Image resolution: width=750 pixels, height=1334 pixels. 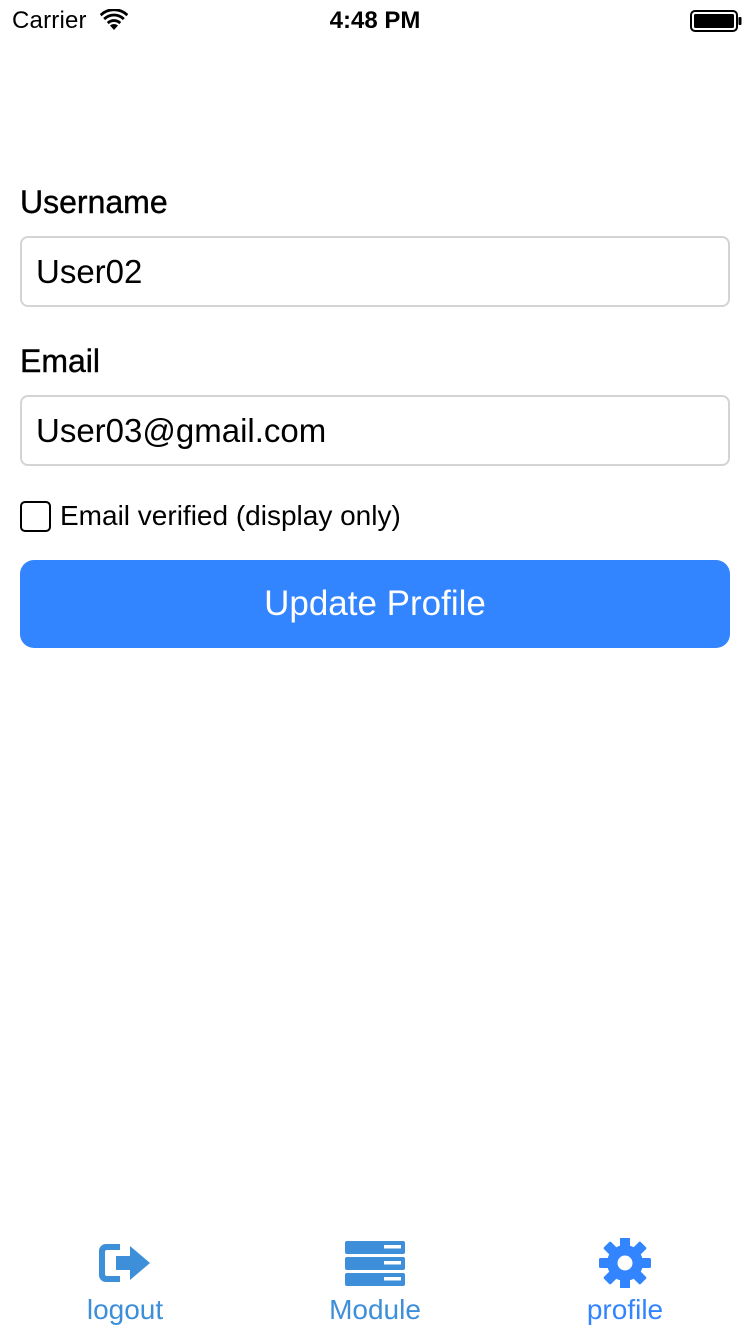 I want to click on tab-logout: logout, so click(x=125, y=1282).